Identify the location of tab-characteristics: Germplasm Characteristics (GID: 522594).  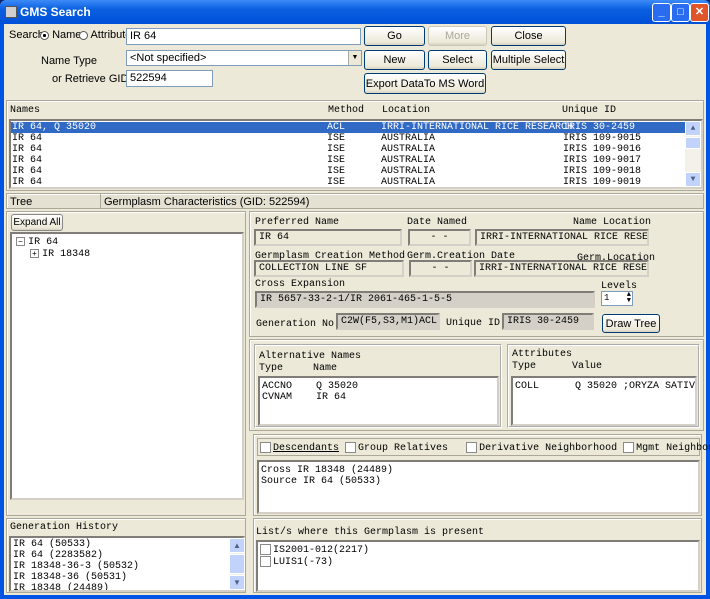
(206, 202).